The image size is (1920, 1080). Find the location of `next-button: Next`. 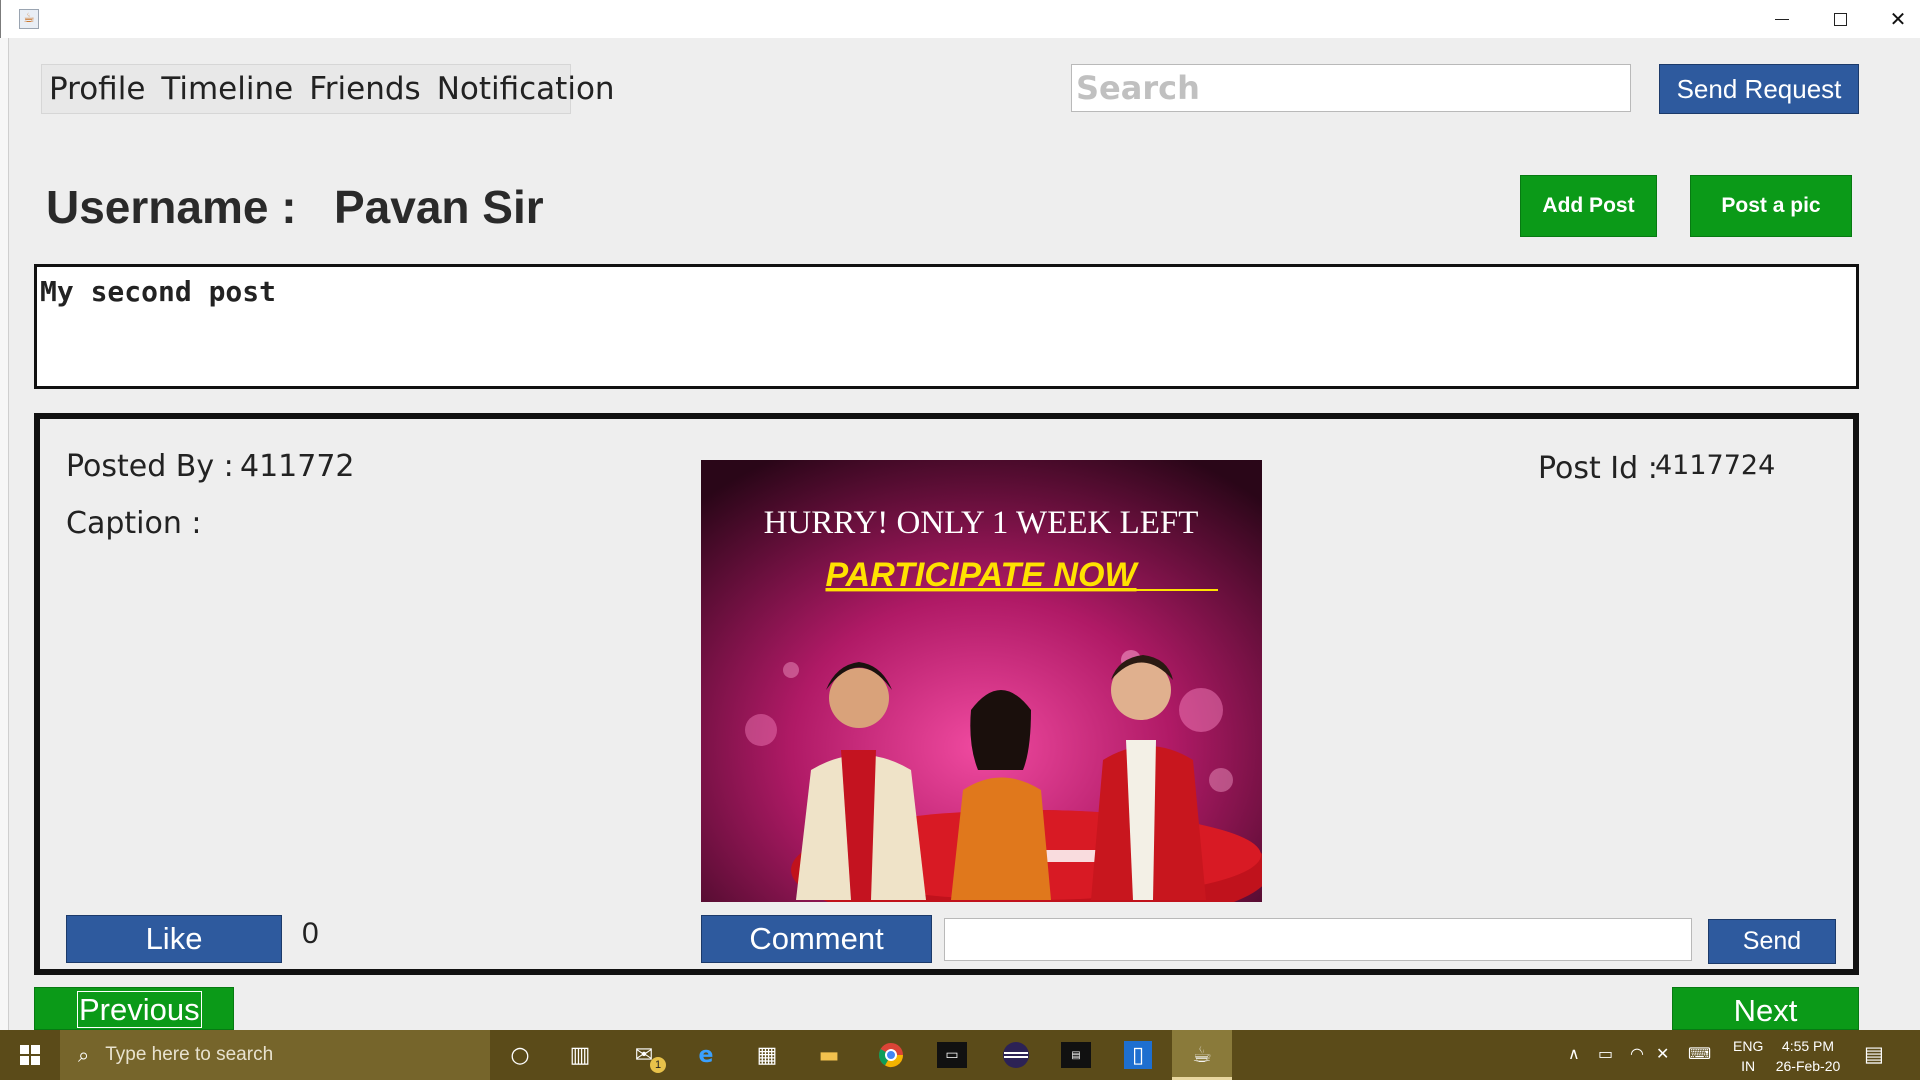

next-button: Next is located at coordinates (1765, 1008).